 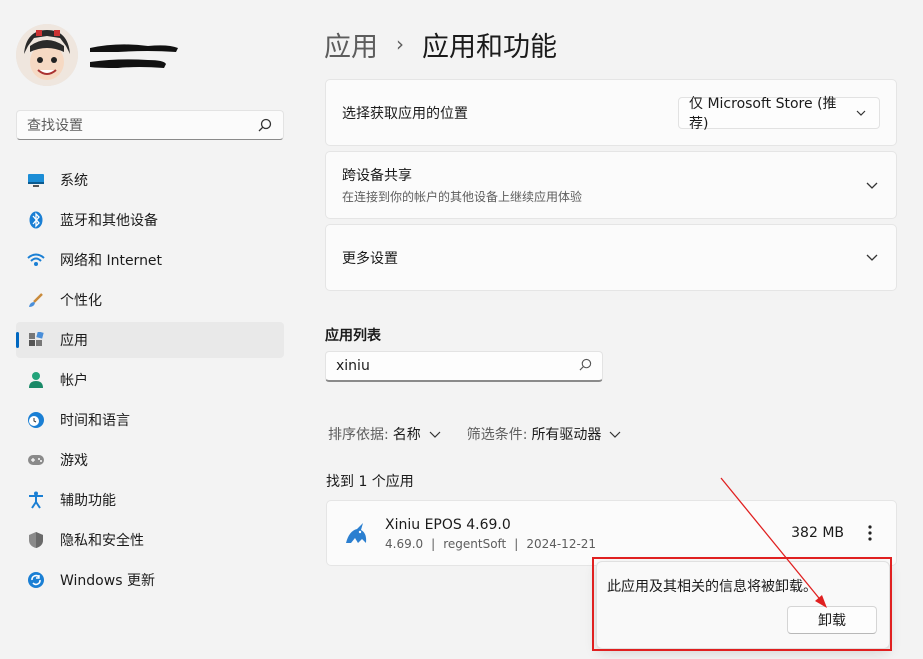 I want to click on update-icon, so click(x=36, y=580).